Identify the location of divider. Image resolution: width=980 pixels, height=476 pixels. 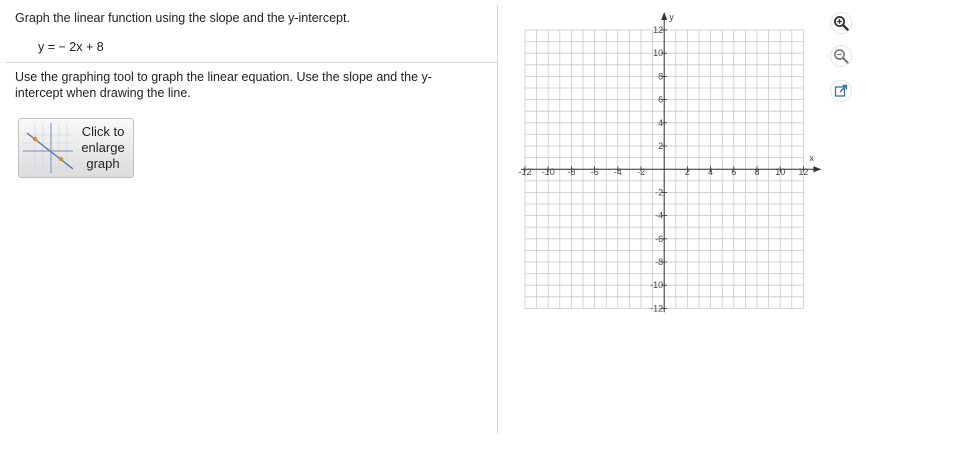
(251, 62).